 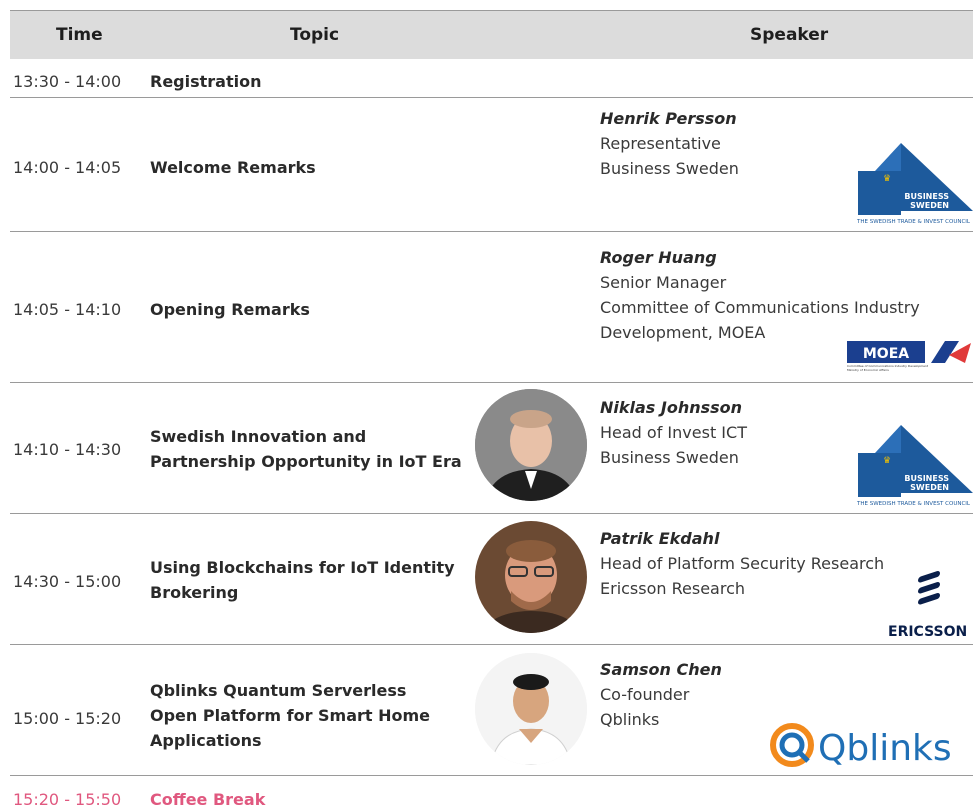 I want to click on row-time: 15:20 - 15:50, so click(x=67, y=799).